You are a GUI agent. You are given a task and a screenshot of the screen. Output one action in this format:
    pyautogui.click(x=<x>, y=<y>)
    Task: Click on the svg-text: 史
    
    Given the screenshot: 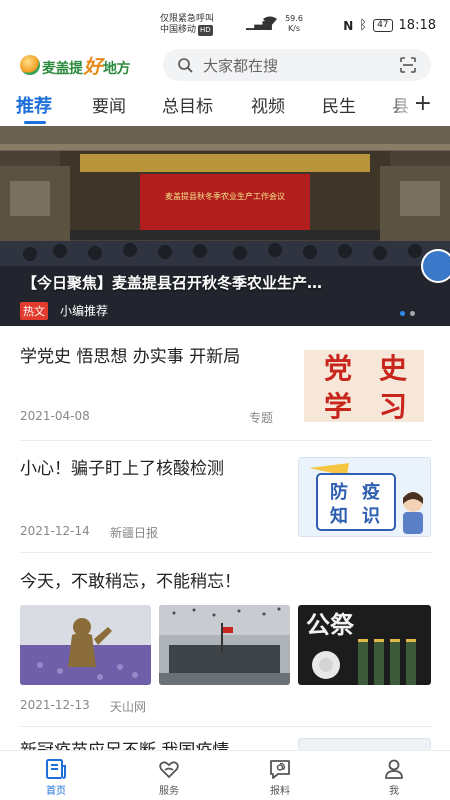 What is the action you would take?
    pyautogui.click(x=393, y=368)
    